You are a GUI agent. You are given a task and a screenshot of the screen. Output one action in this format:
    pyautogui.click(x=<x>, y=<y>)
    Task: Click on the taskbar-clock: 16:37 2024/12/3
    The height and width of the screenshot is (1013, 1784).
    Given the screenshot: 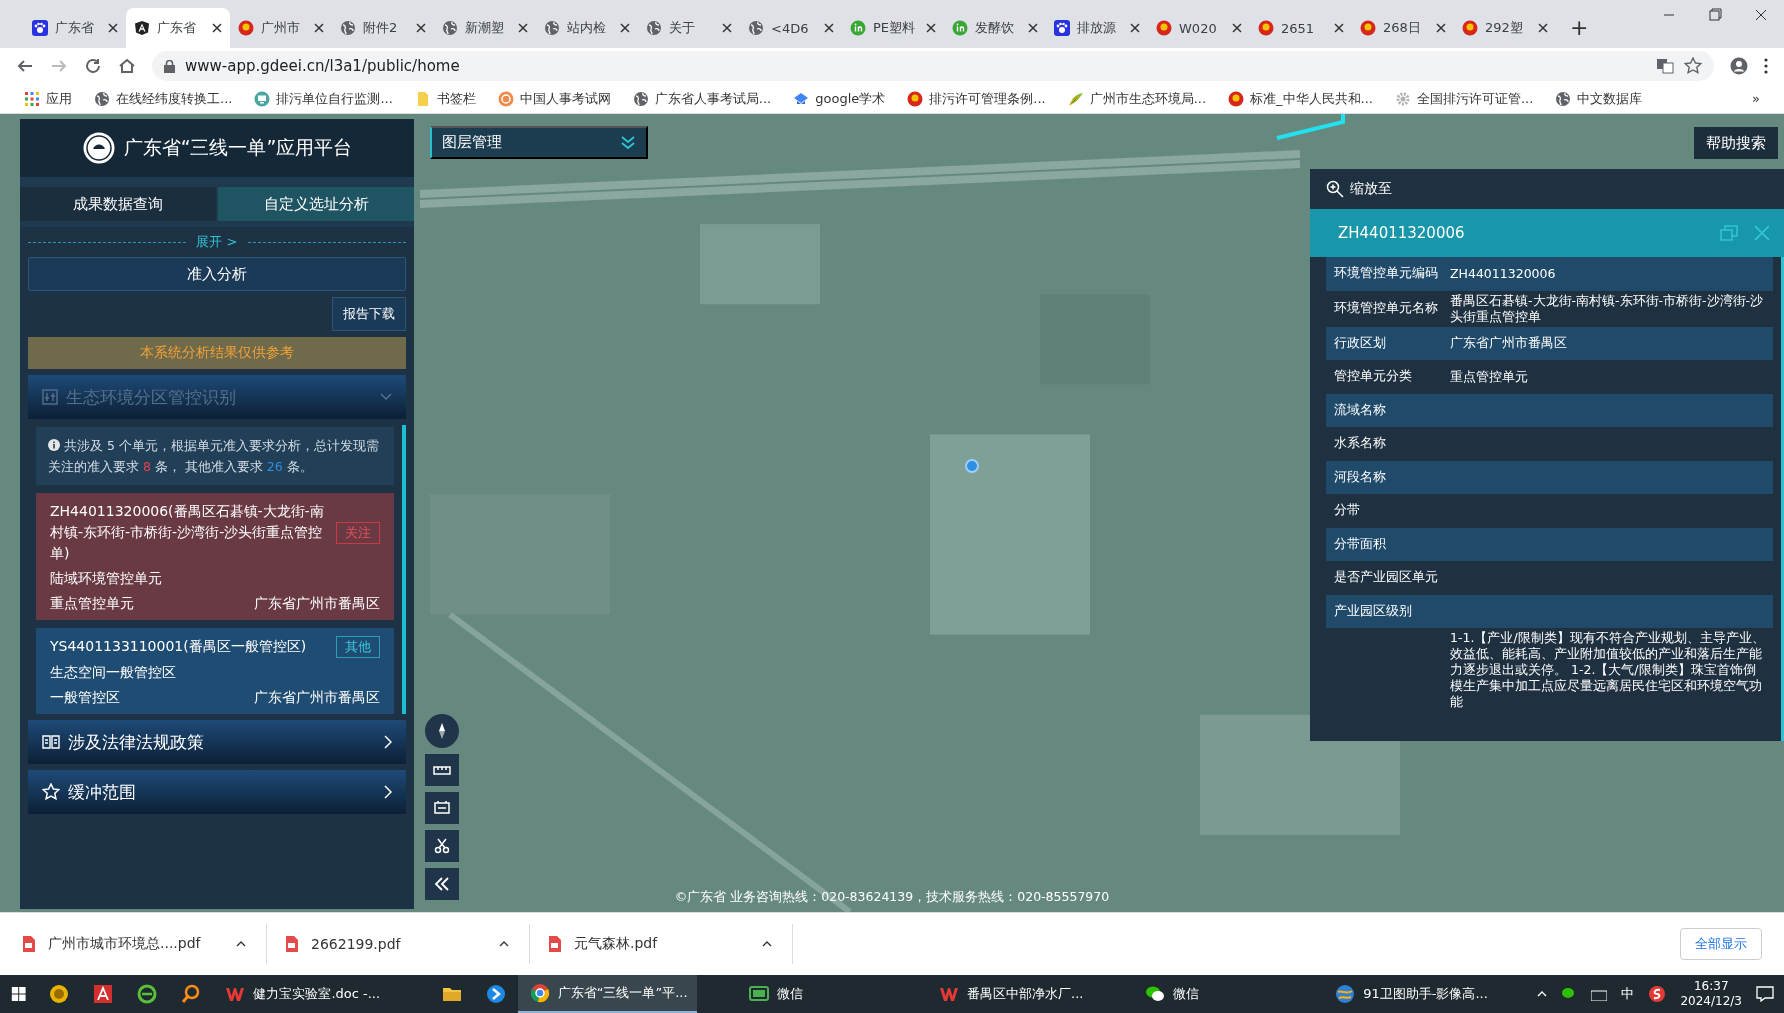 What is the action you would take?
    pyautogui.click(x=1711, y=994)
    